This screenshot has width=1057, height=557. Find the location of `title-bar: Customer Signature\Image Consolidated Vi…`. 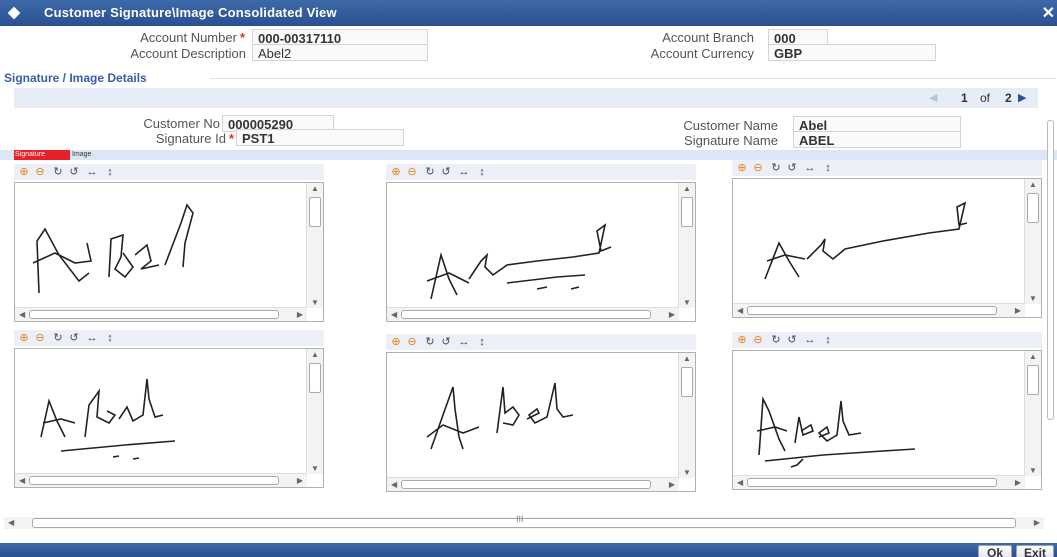

title-bar: Customer Signature\Image Consolidated Vi… is located at coordinates (528, 13).